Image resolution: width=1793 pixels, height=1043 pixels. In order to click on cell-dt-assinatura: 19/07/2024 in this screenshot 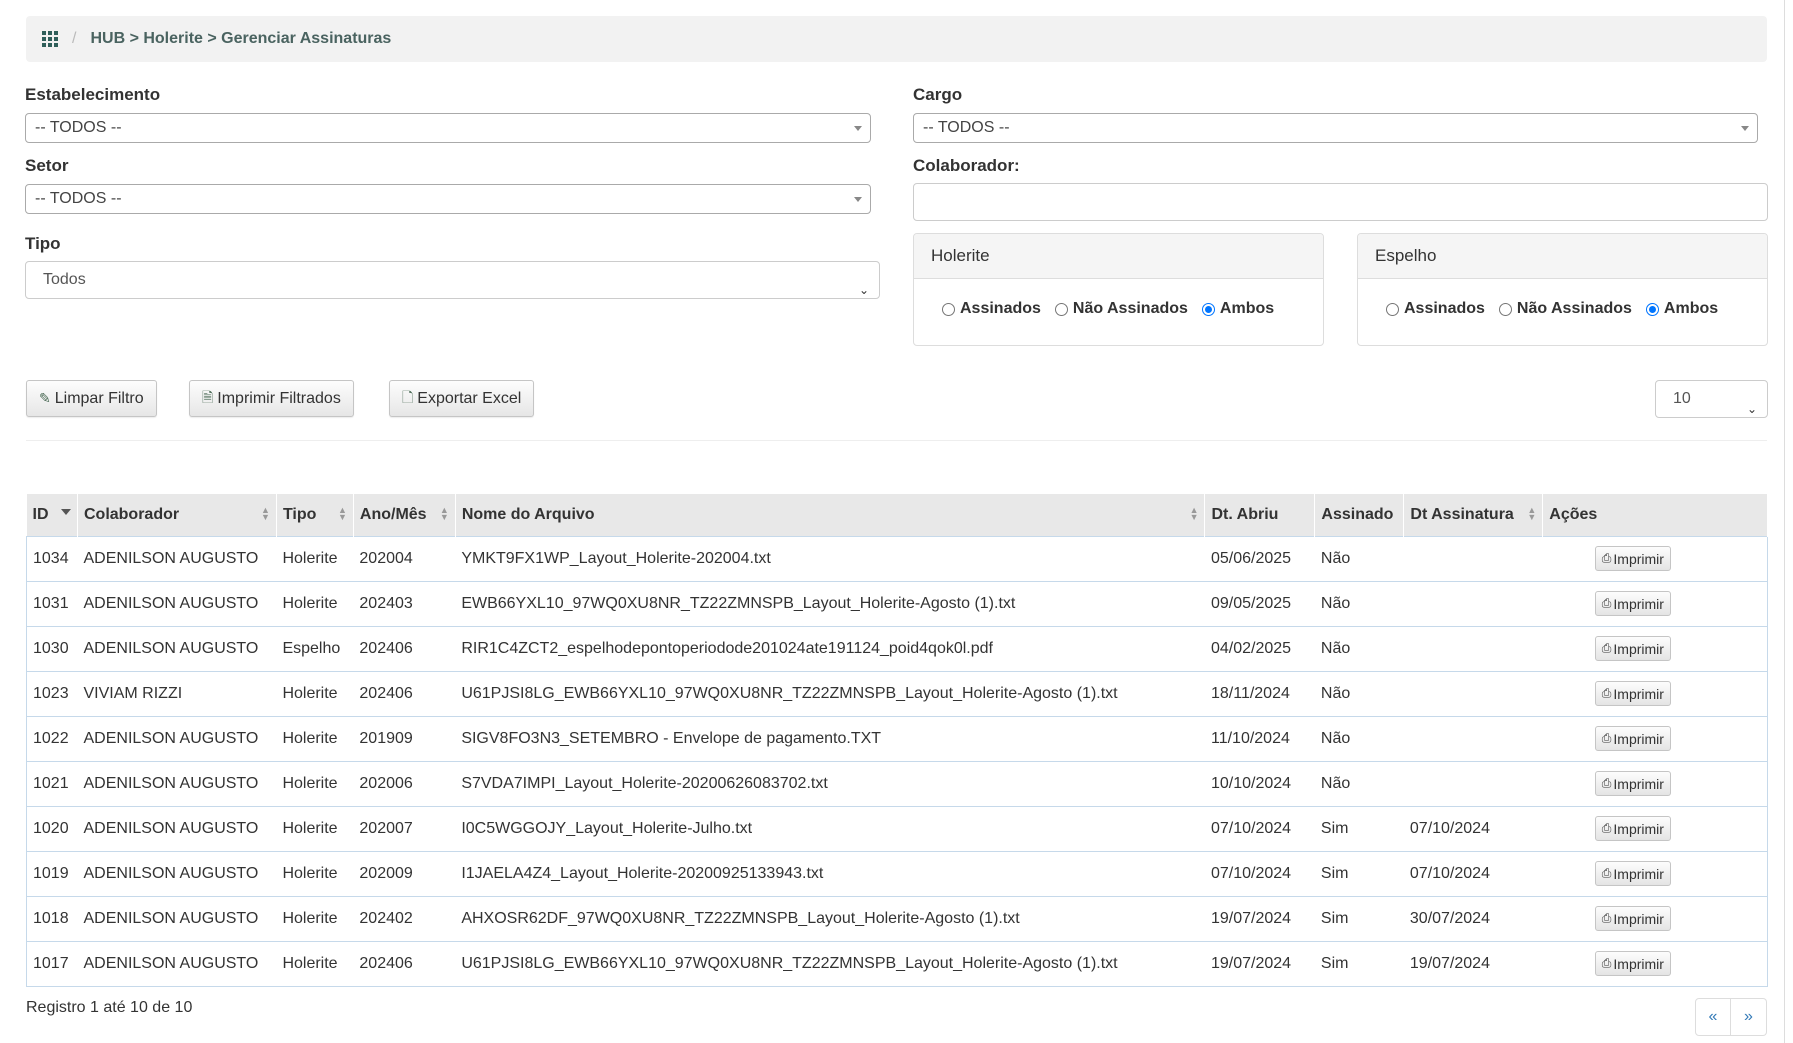, I will do `click(1473, 963)`.